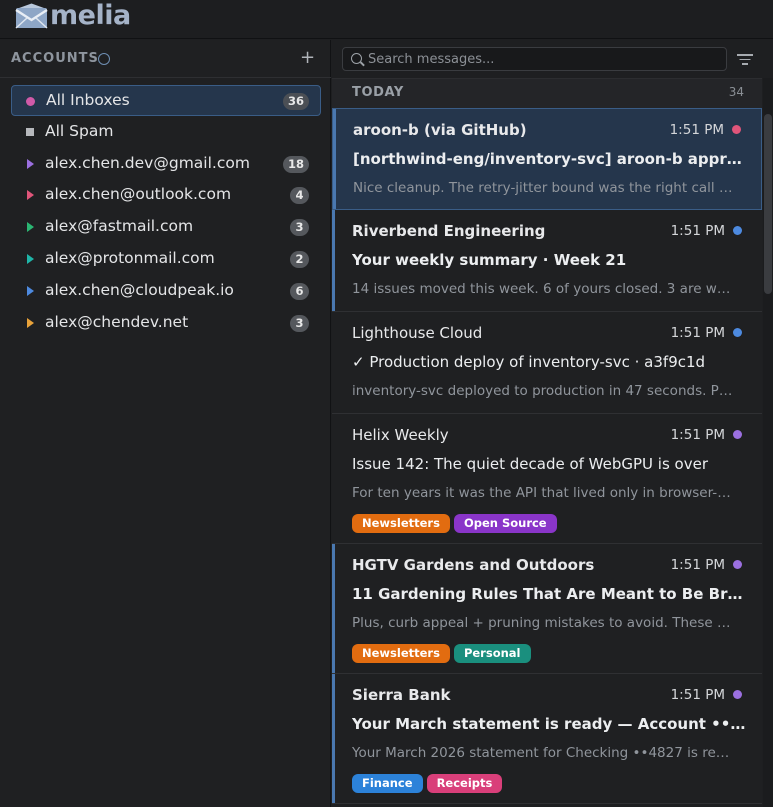  What do you see at coordinates (165, 59) in the screenshot?
I see `accounts-header: ACCOUNTS +` at bounding box center [165, 59].